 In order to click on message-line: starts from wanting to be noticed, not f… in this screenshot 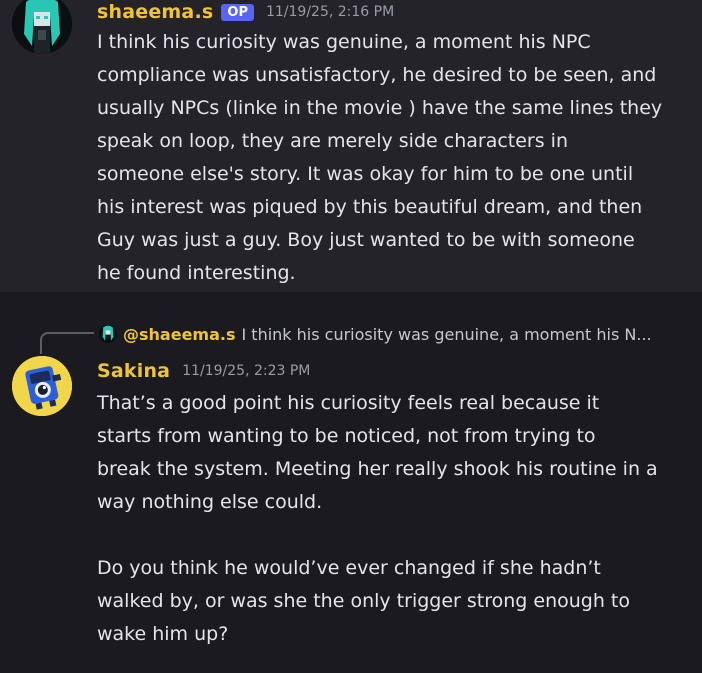, I will do `click(346, 436)`.